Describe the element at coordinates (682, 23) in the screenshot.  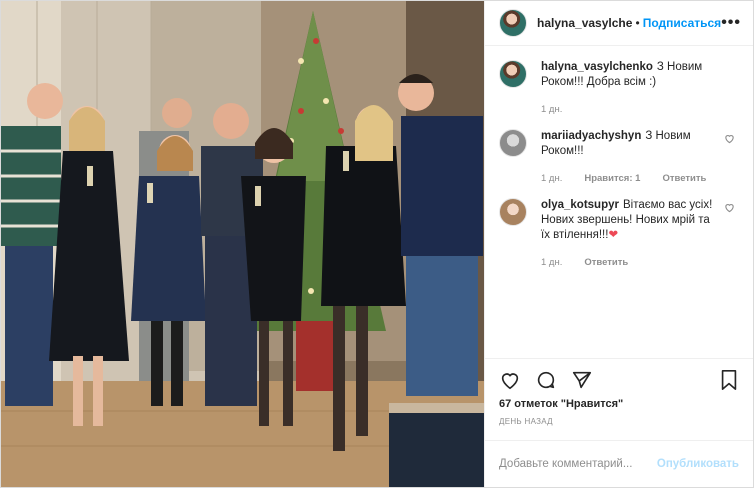
I see `follow-button: Подписаться` at that location.